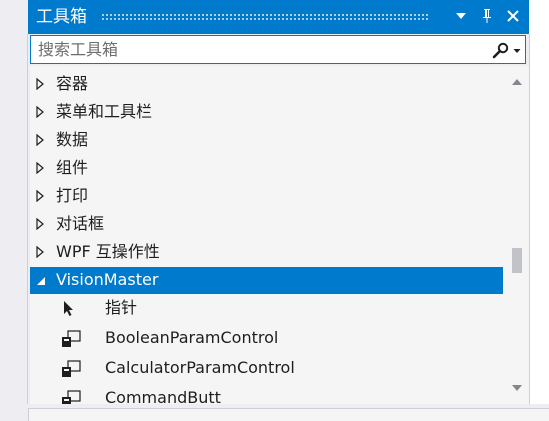  What do you see at coordinates (517, 388) in the screenshot?
I see `scroll-down-icon` at bounding box center [517, 388].